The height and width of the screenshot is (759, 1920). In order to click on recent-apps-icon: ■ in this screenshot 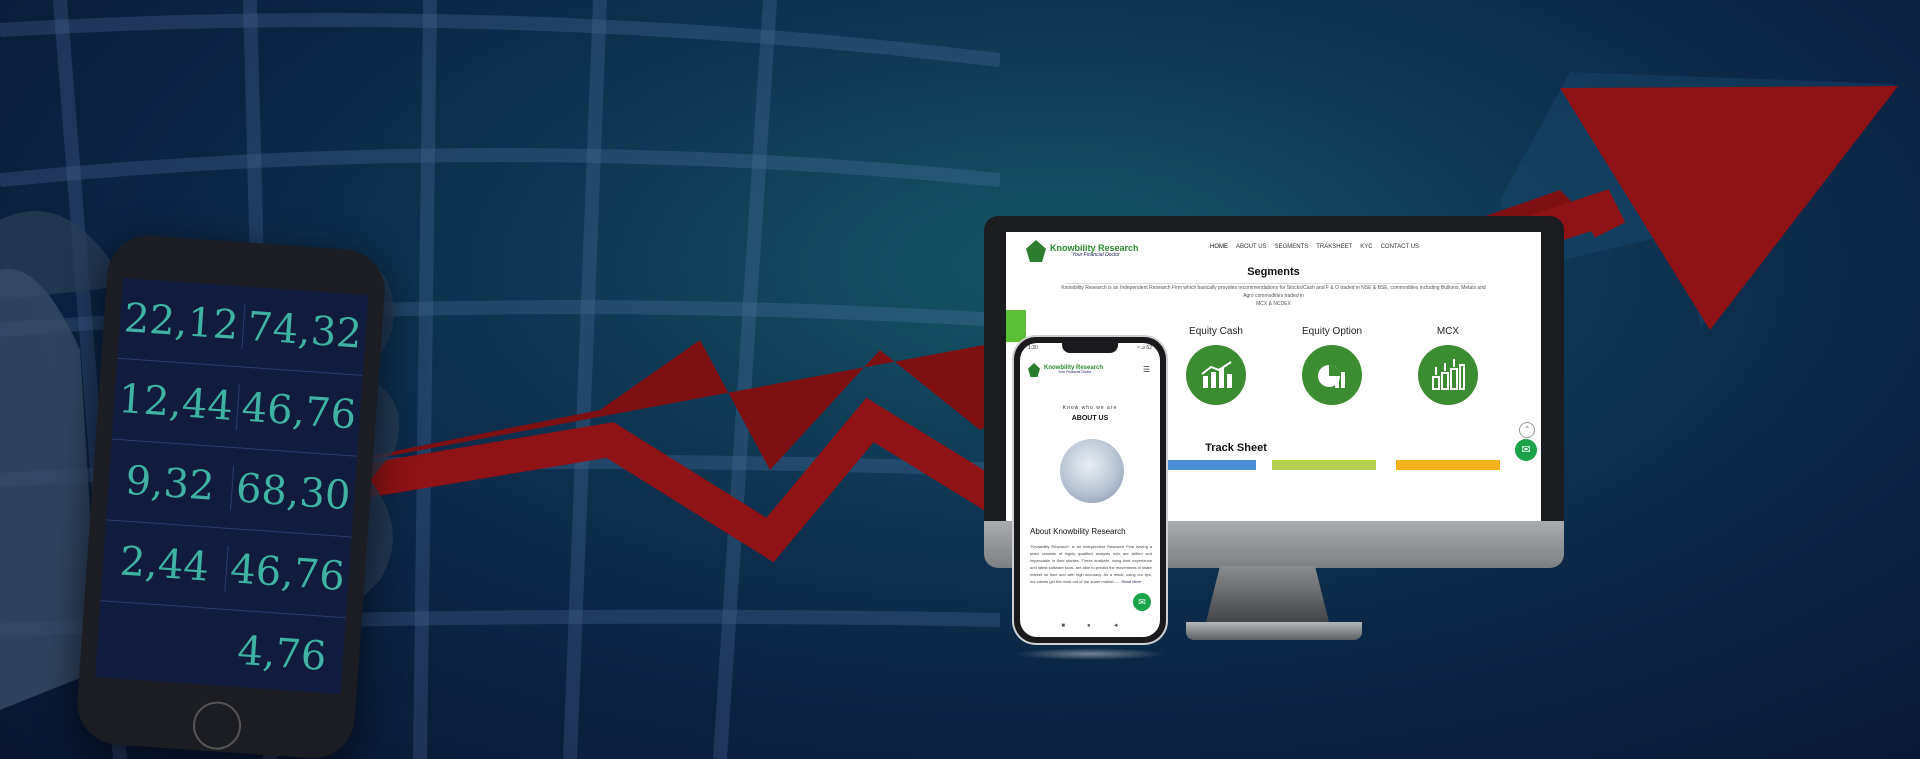, I will do `click(1063, 626)`.